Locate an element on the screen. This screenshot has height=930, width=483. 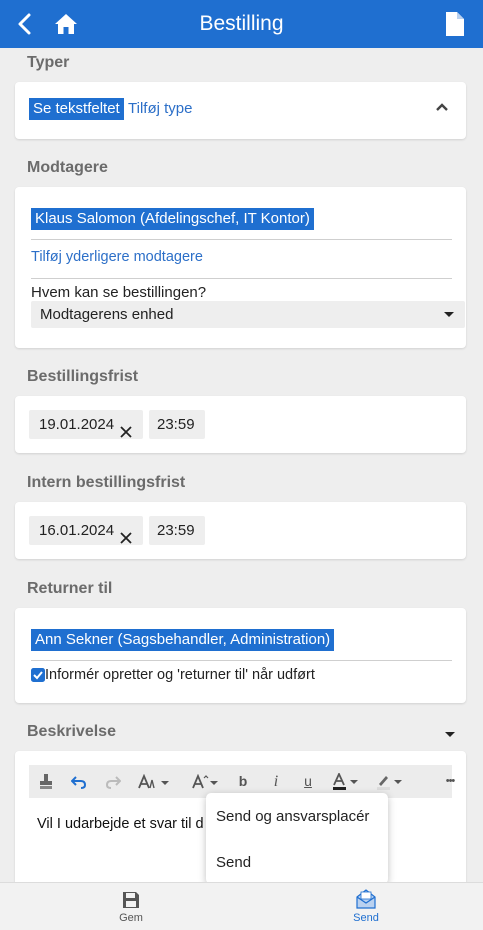
more-icon: ••• is located at coordinates (450, 781).